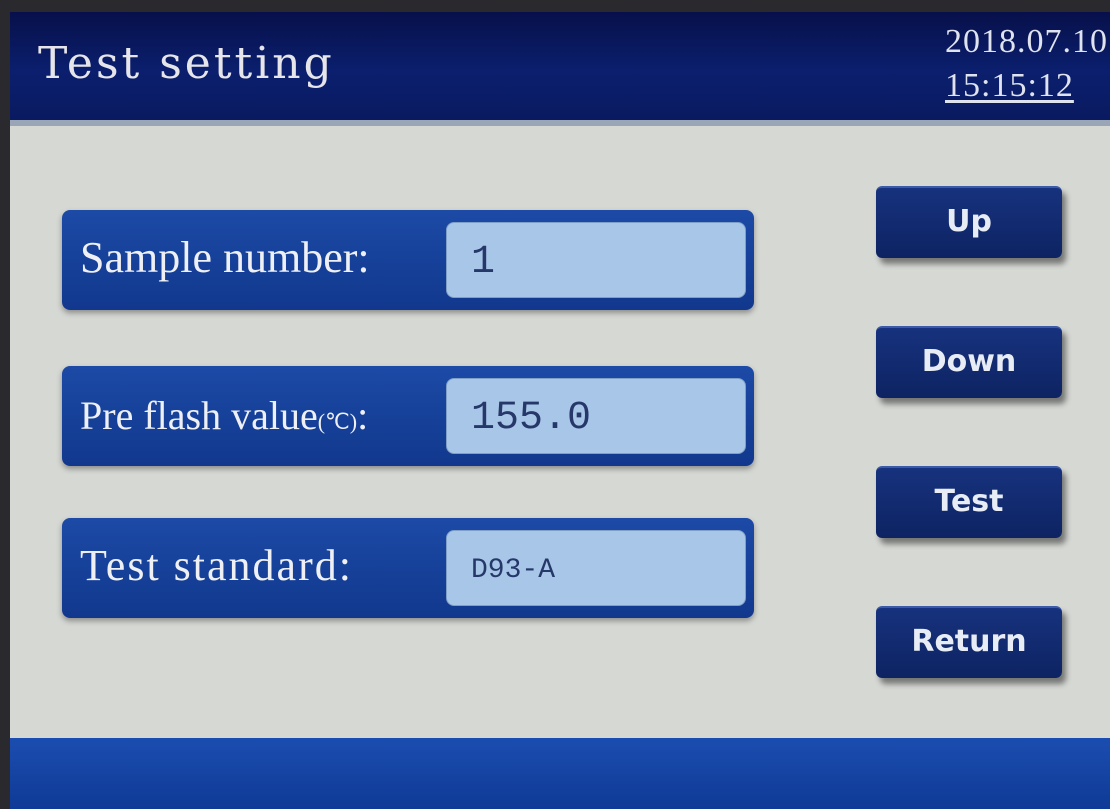 The height and width of the screenshot is (809, 1110). I want to click on up-button: Up, so click(969, 222).